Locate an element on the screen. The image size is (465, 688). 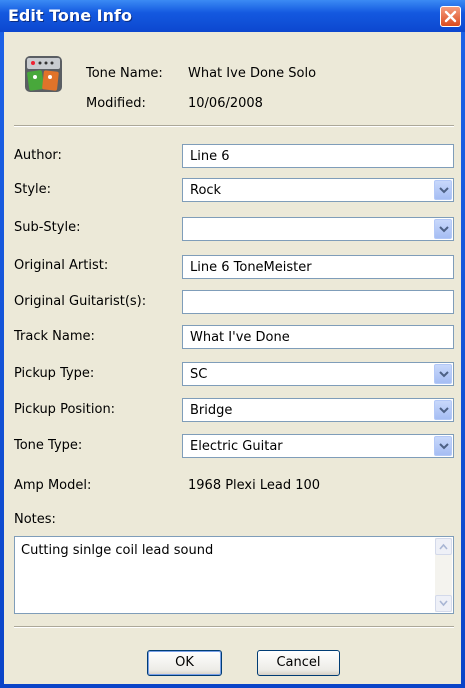
track-name-value: What I've Done is located at coordinates (240, 337).